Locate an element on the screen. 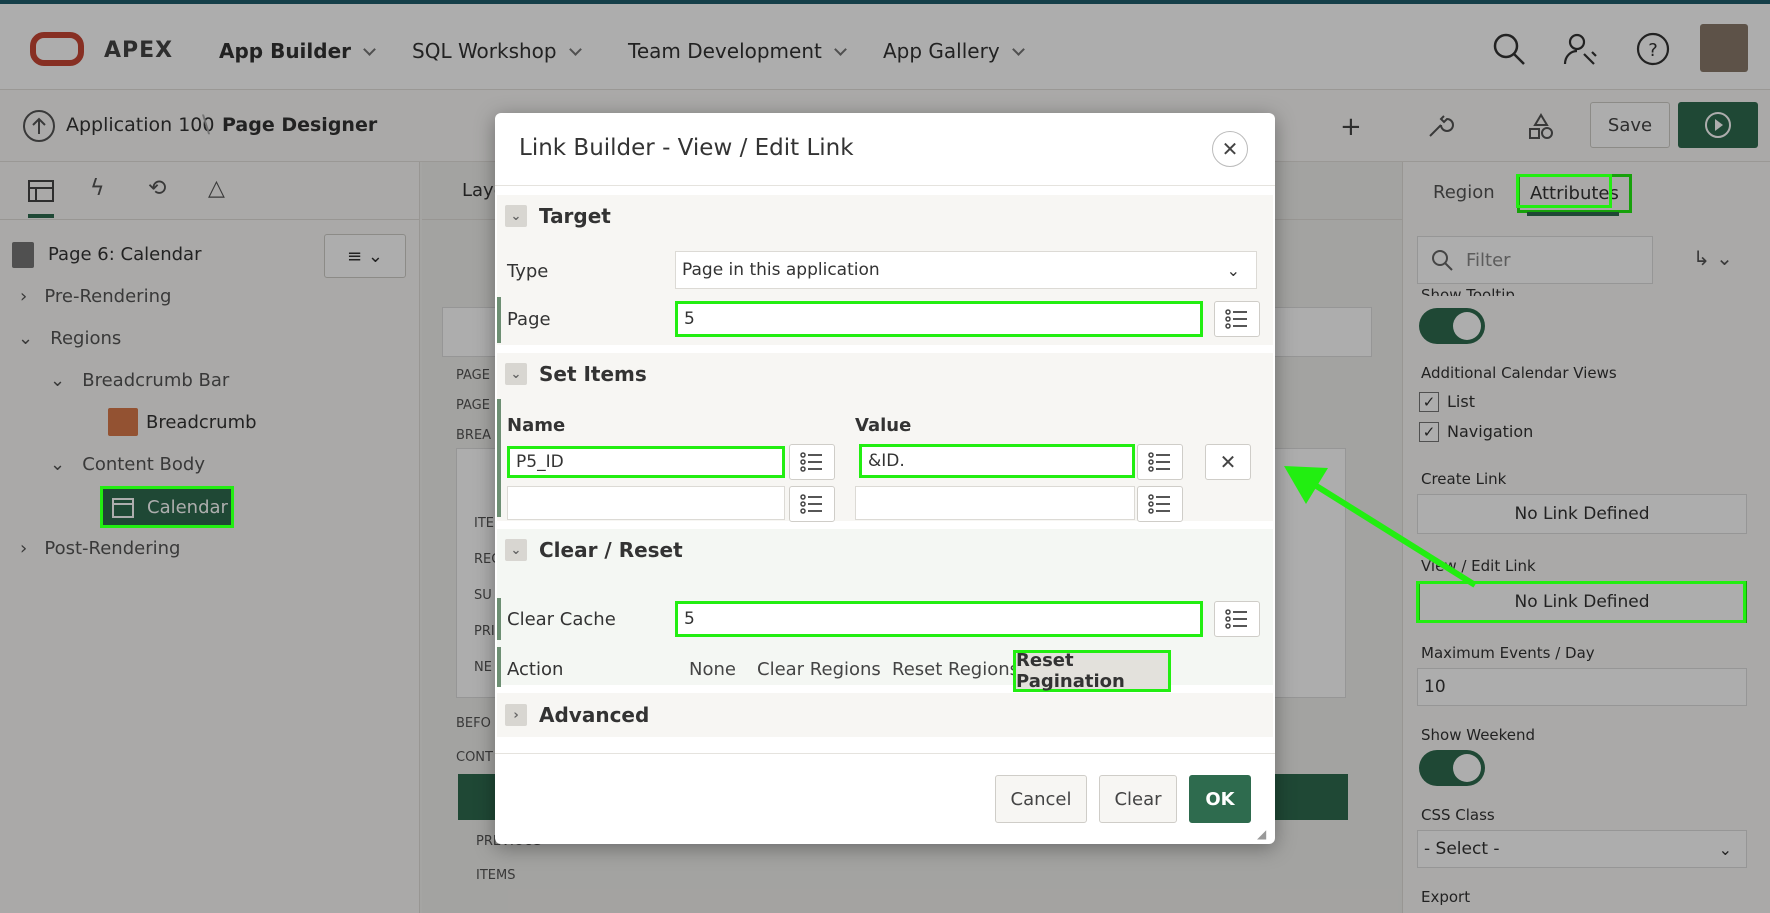 Image resolution: width=1770 pixels, height=913 pixels. name-column-header: Name is located at coordinates (536, 425).